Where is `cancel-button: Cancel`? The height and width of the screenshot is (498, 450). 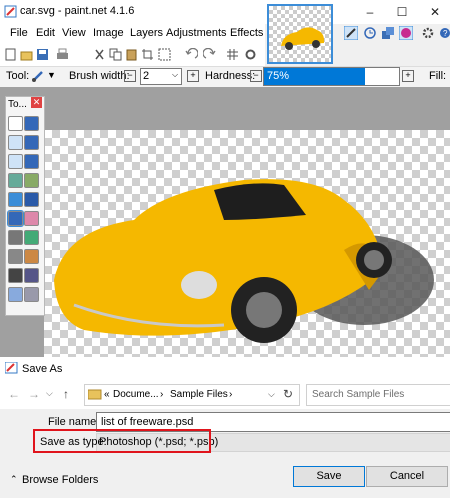
cancel-button: Cancel is located at coordinates (407, 476).